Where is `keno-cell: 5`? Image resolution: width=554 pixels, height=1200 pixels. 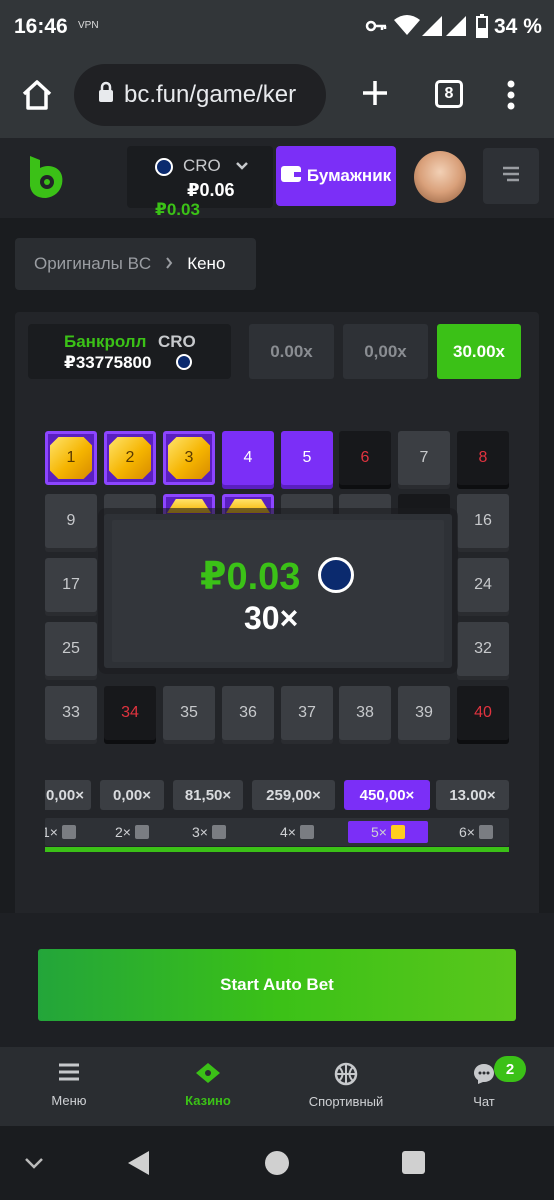 keno-cell: 5 is located at coordinates (307, 458).